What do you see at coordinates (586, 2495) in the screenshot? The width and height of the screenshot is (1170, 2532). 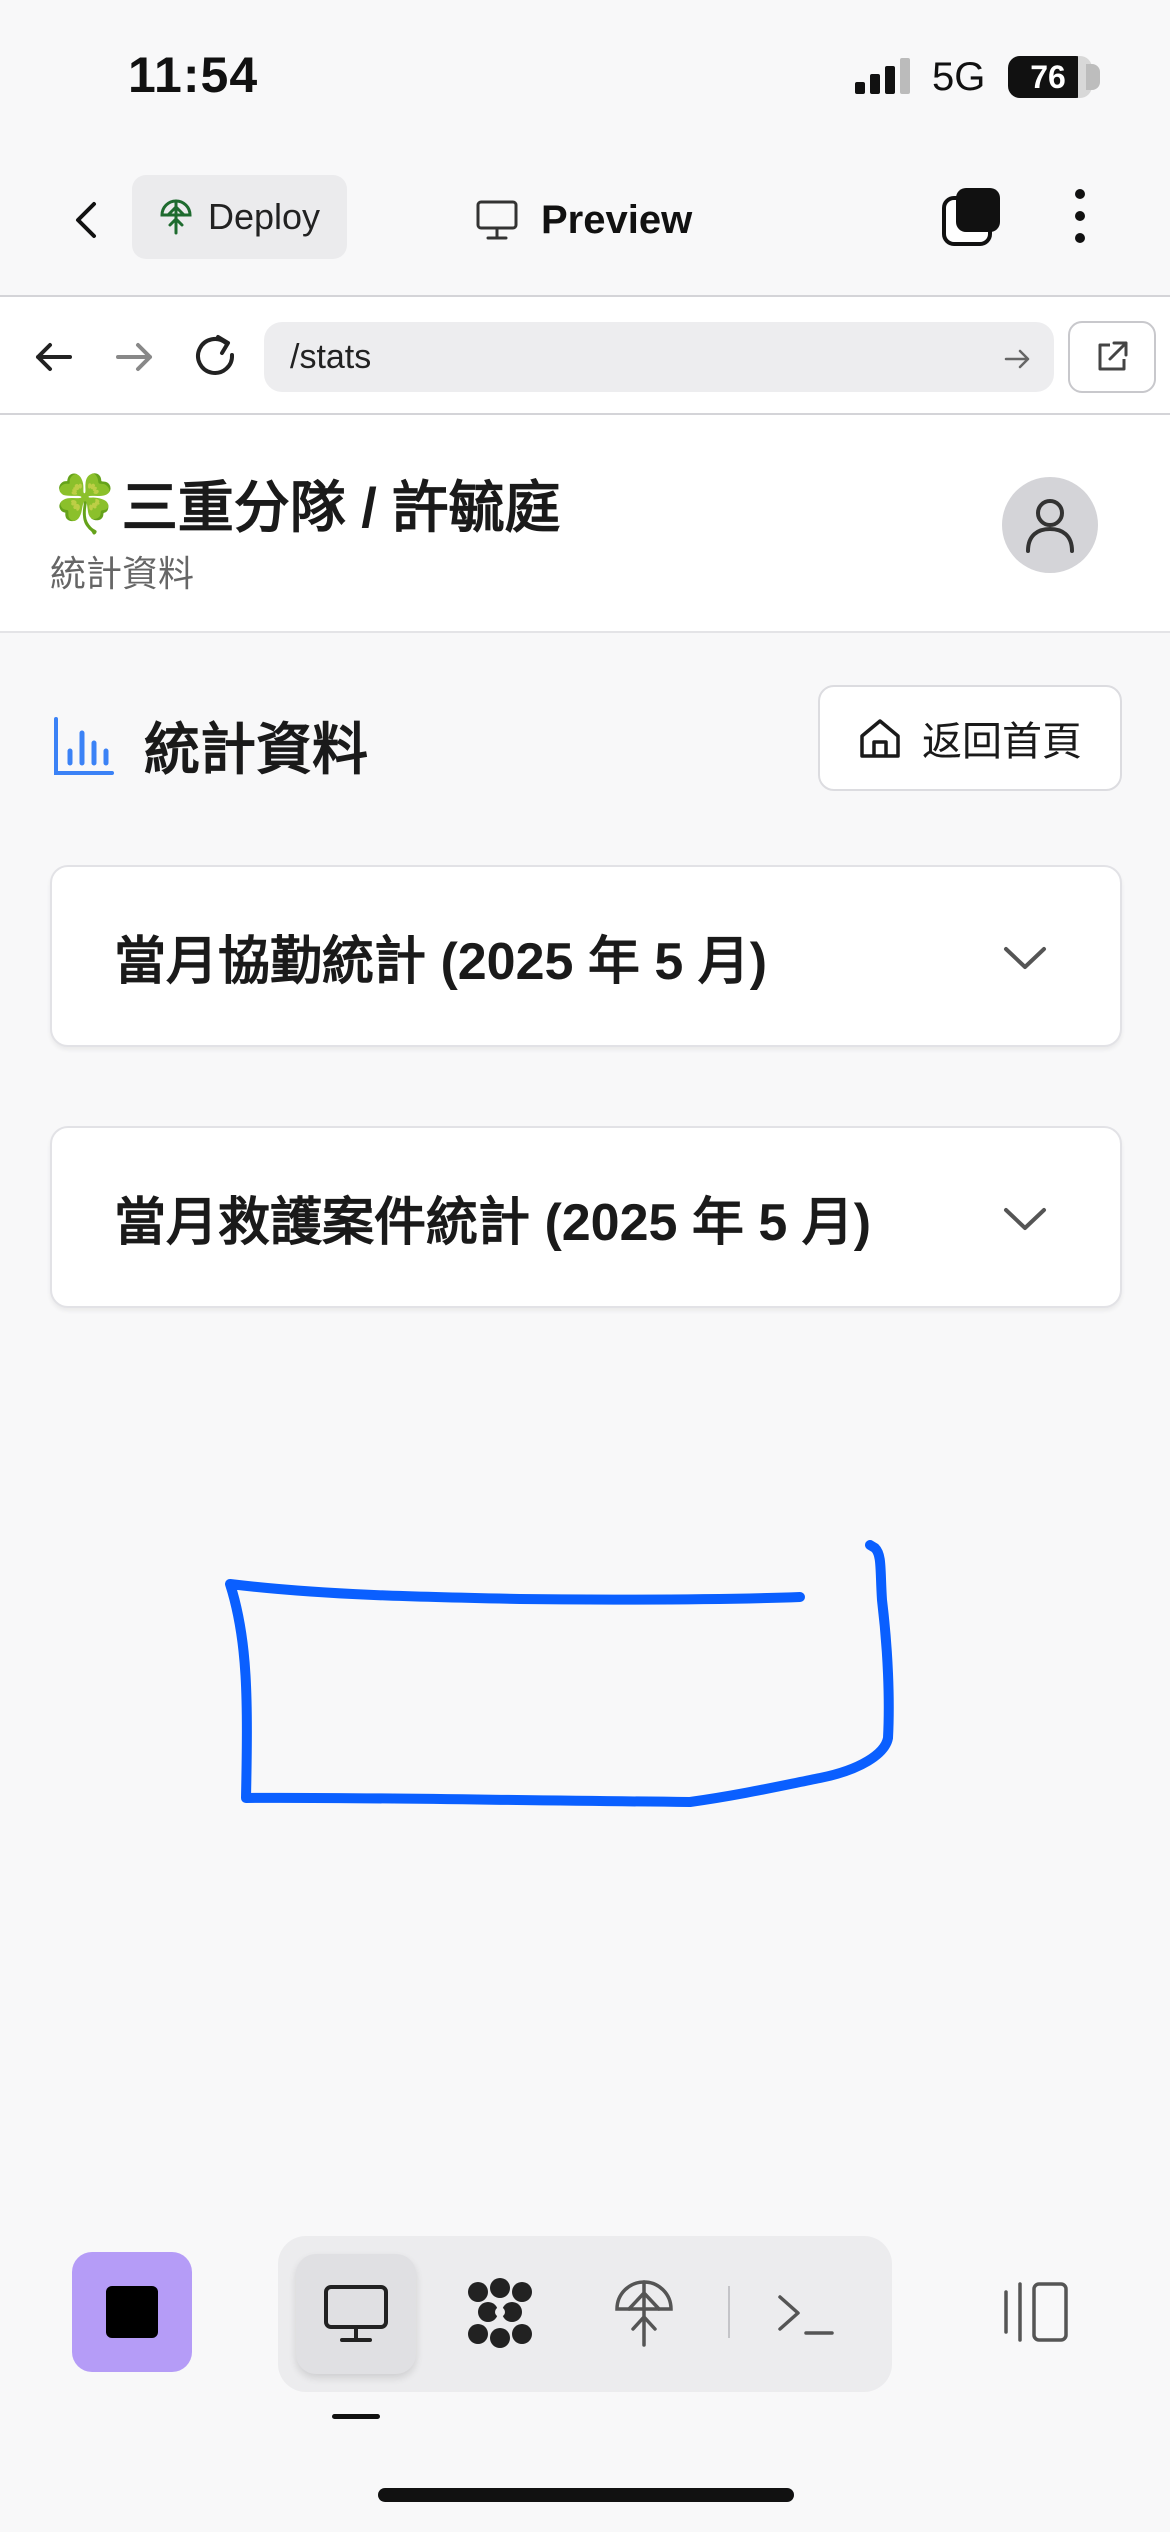 I see `home-indicator` at bounding box center [586, 2495].